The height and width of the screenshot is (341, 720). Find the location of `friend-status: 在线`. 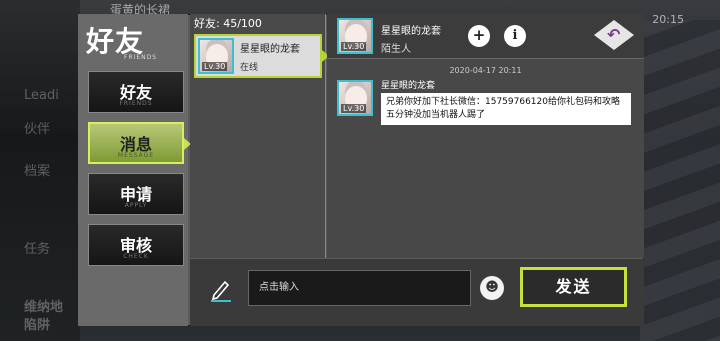

friend-status: 在线 is located at coordinates (249, 68).